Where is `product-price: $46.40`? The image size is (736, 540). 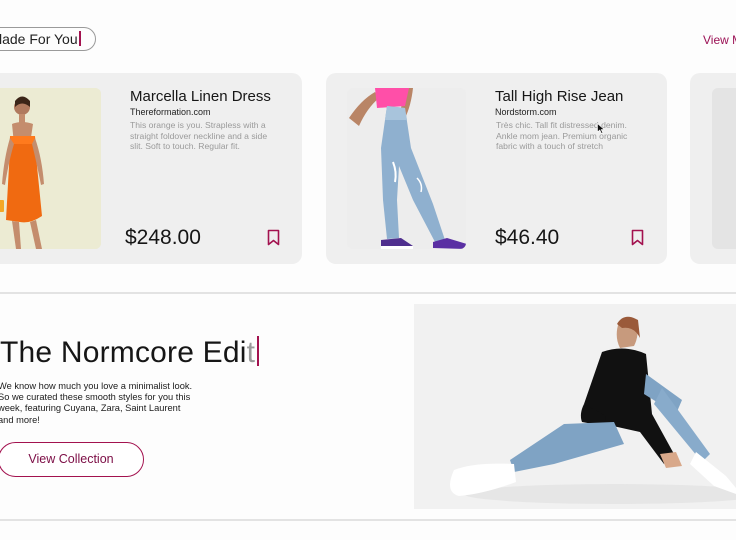
product-price: $46.40 is located at coordinates (527, 237).